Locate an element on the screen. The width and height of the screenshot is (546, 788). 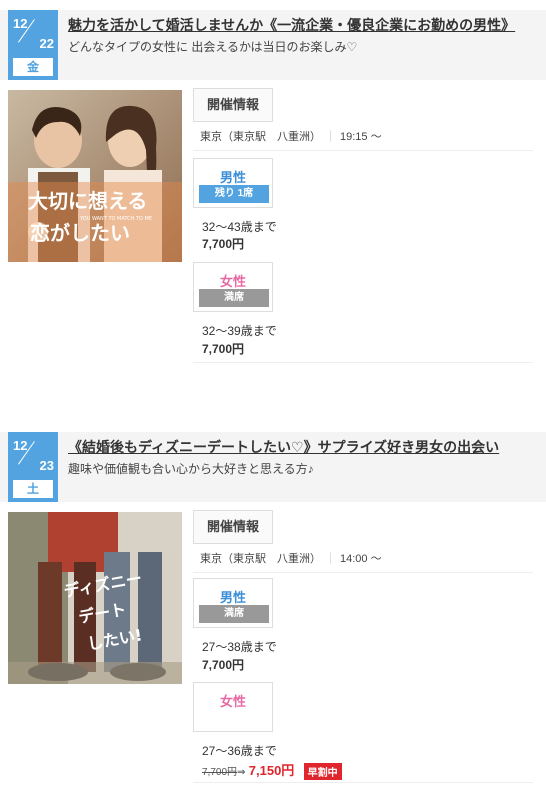
date-day: 23 is located at coordinates (46, 465).